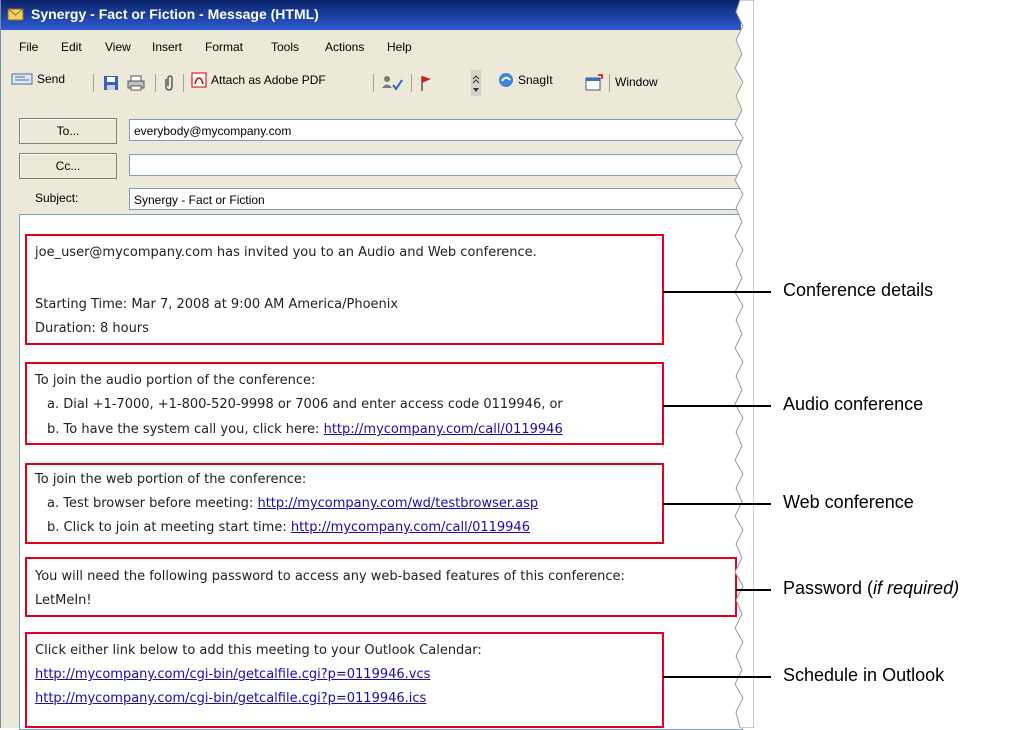 The height and width of the screenshot is (730, 1022). I want to click on menu-edit: Edit, so click(71, 47).